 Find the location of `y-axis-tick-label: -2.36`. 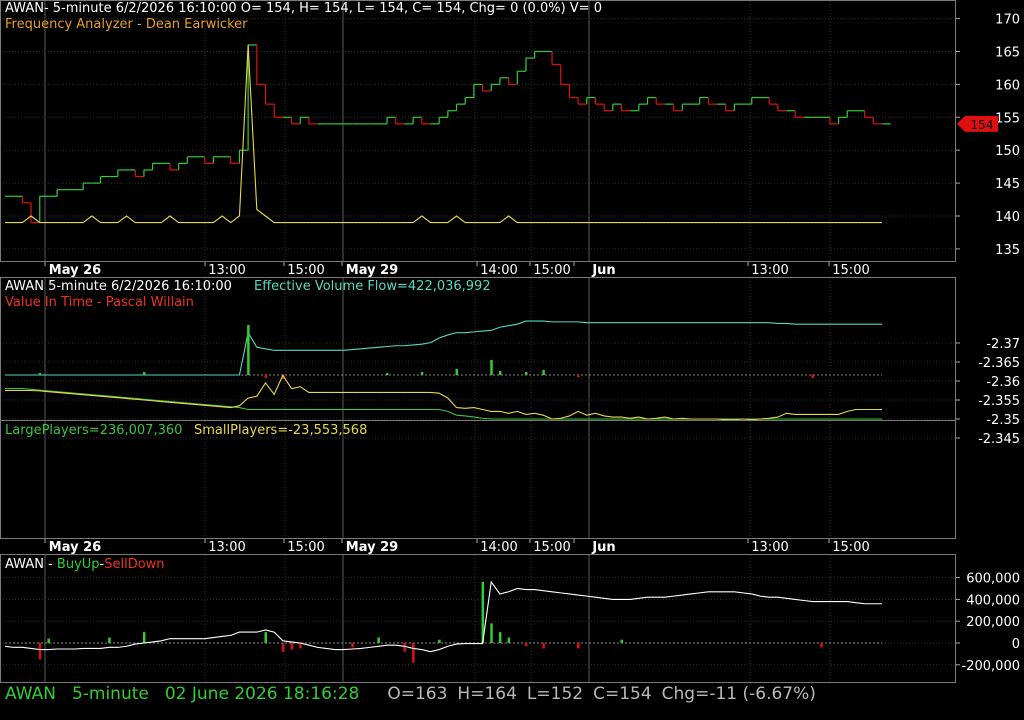

y-axis-tick-label: -2.36 is located at coordinates (1003, 382).